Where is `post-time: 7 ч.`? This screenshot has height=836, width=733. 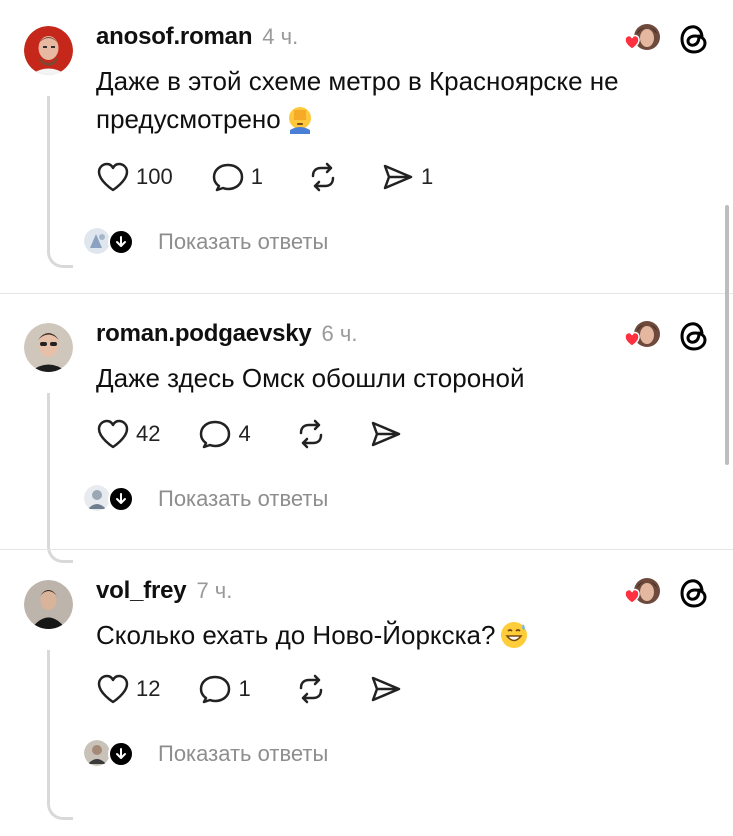 post-time: 7 ч. is located at coordinates (214, 590).